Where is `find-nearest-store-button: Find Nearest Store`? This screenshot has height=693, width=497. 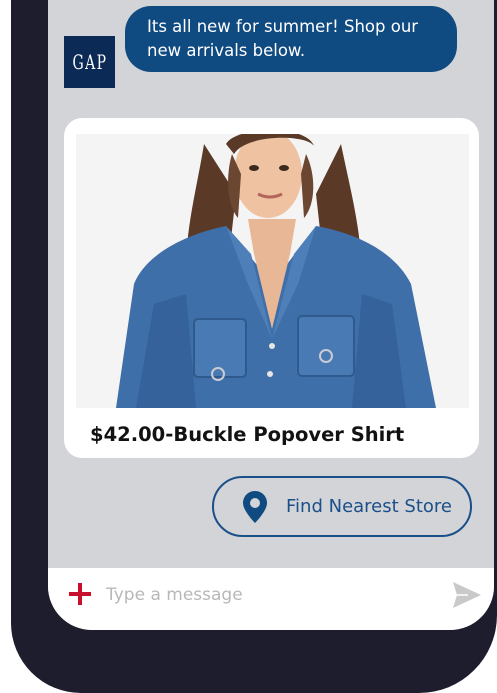
find-nearest-store-button: Find Nearest Store is located at coordinates (342, 506).